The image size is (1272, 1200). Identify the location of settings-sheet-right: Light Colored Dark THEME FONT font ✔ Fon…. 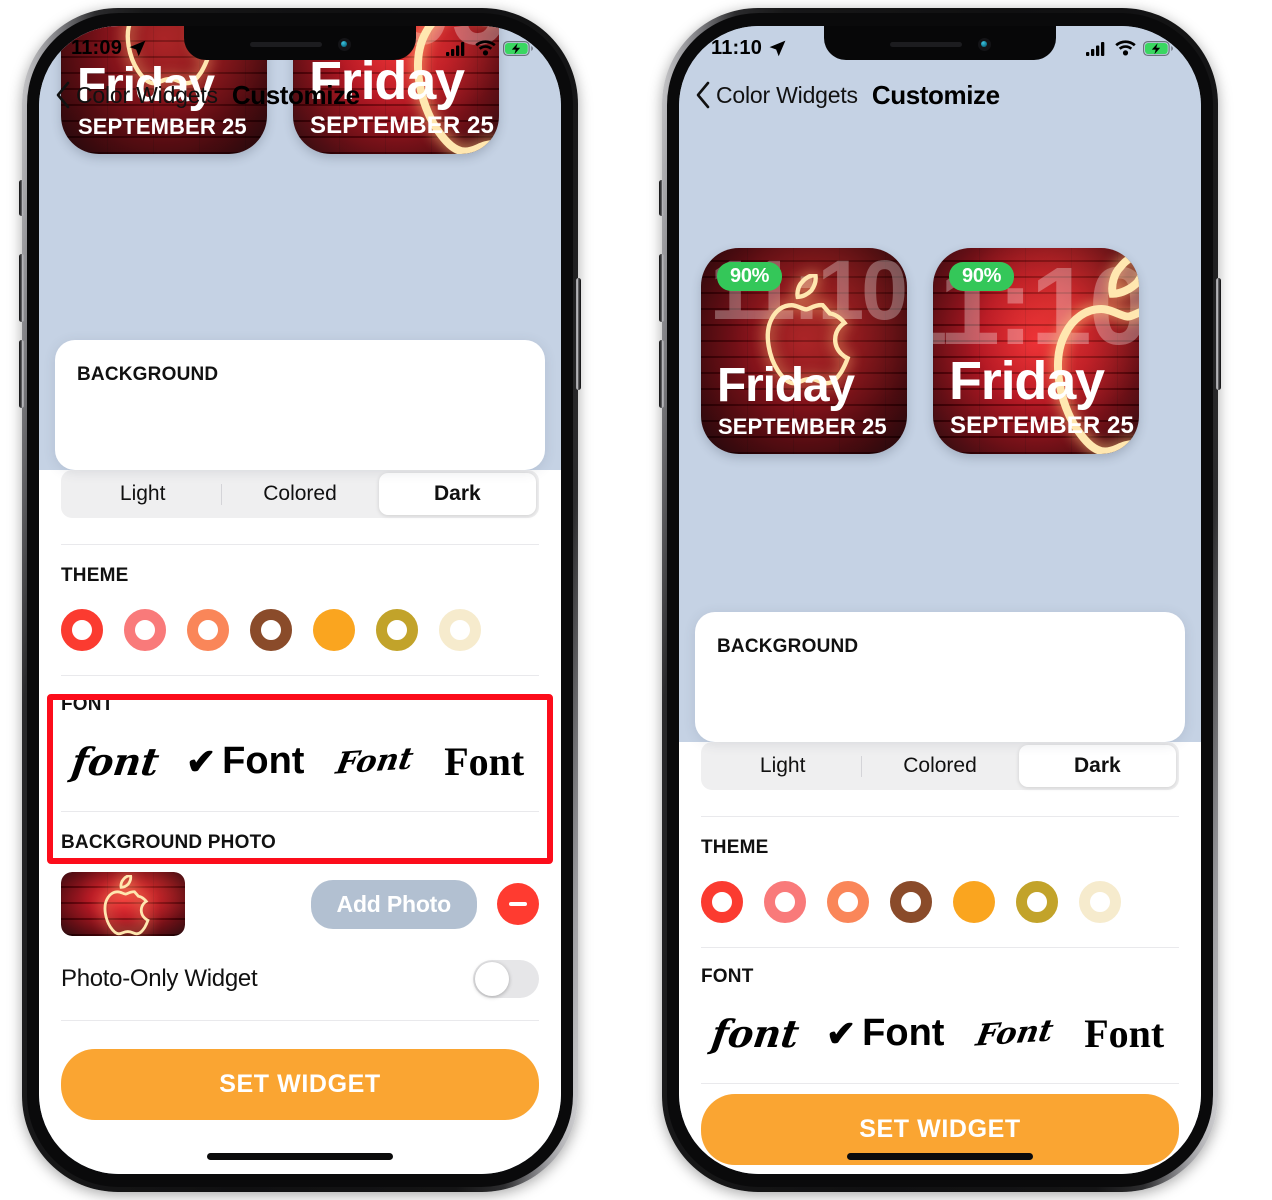
(940, 958).